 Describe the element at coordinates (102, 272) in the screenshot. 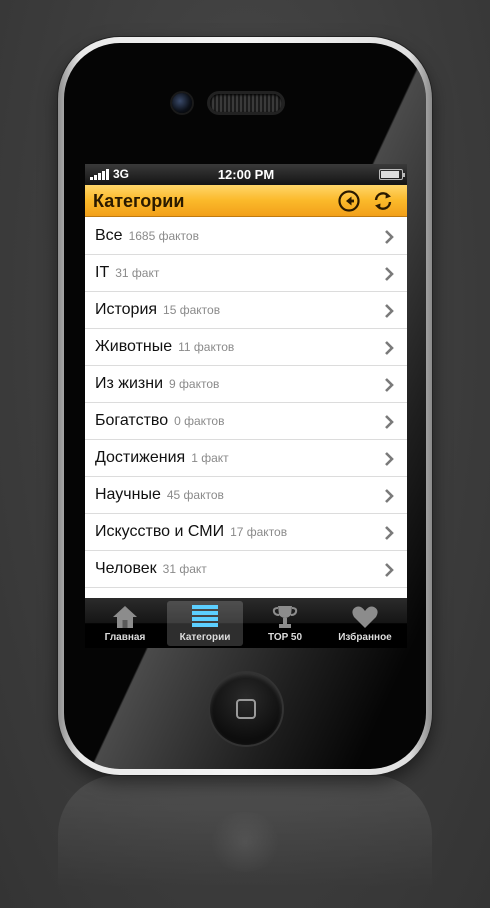

I see `category-name: IT` at that location.